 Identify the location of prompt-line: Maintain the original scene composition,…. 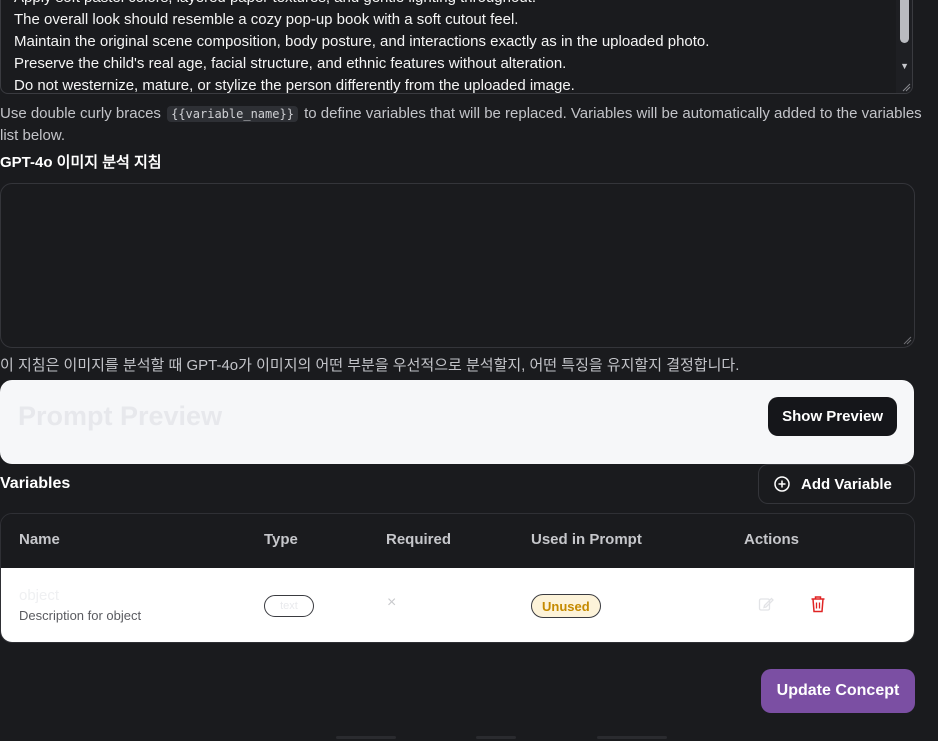
(362, 41).